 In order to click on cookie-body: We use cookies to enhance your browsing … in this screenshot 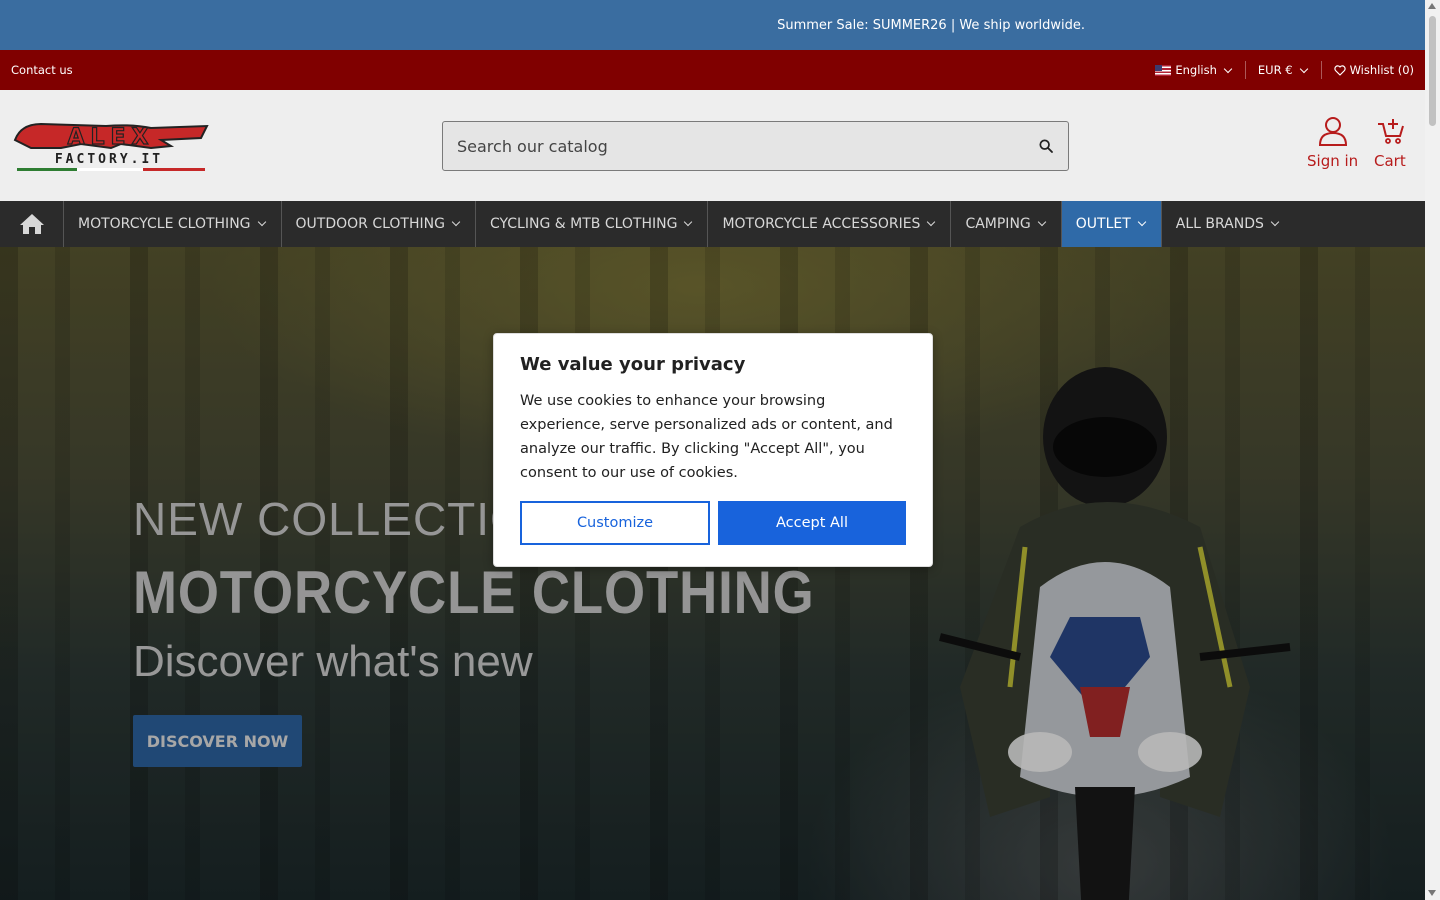, I will do `click(706, 437)`.